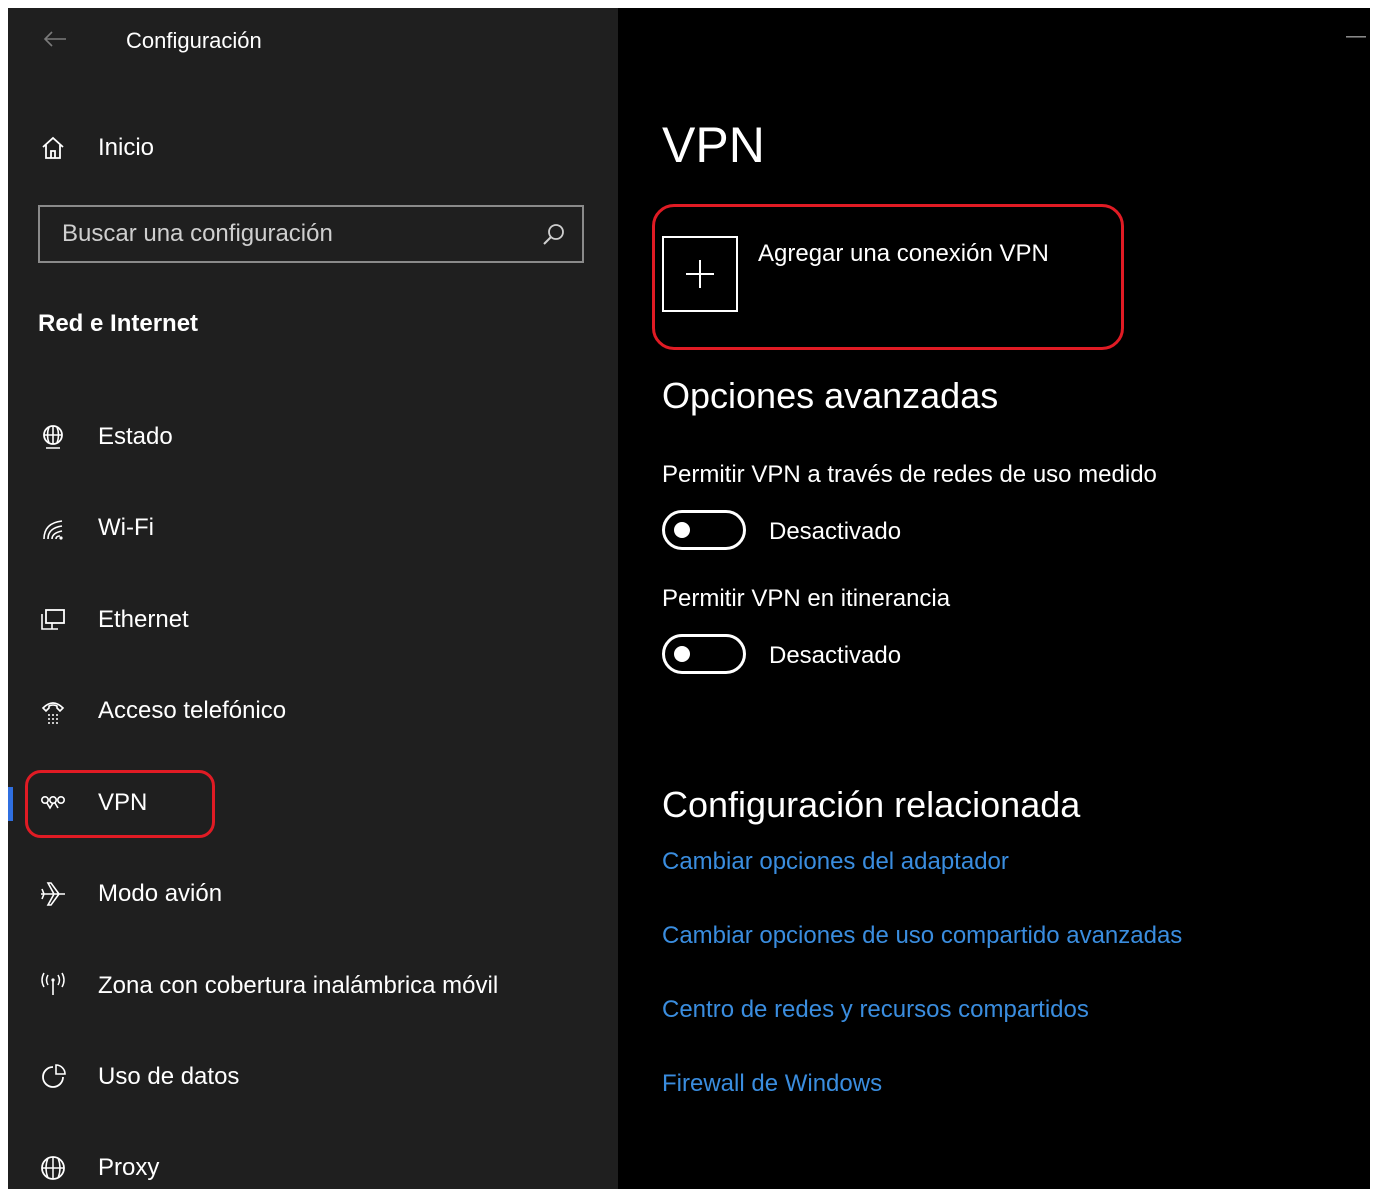 The image size is (1375, 1189). I want to click on sidebar-item-label: Wi-Fi, so click(126, 527).